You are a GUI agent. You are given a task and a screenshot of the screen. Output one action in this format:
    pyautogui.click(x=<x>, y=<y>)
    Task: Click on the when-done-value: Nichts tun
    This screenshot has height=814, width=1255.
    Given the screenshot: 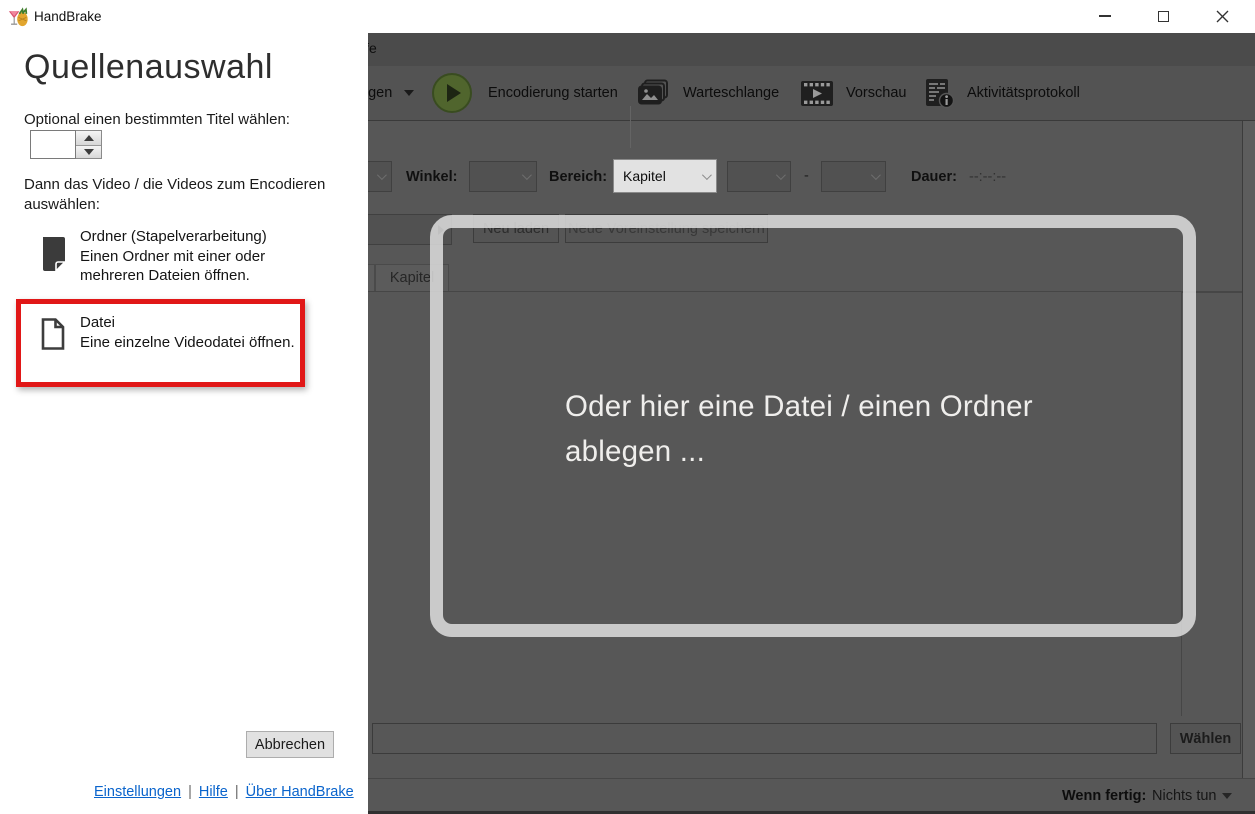 What is the action you would take?
    pyautogui.click(x=1184, y=796)
    